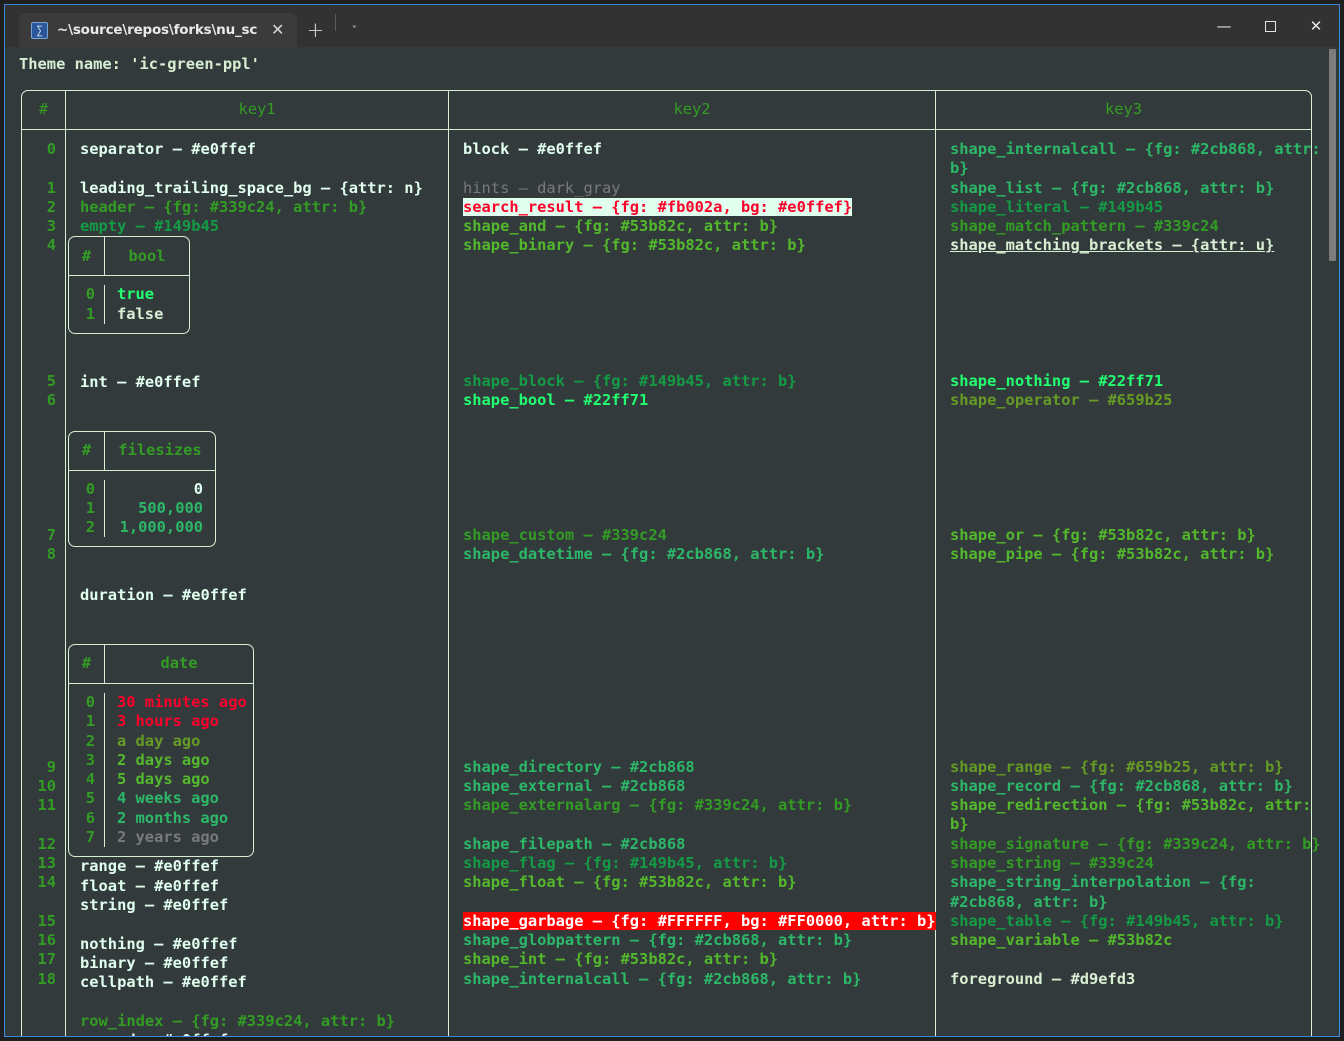 This screenshot has width=1344, height=1041. Describe the element at coordinates (1117, 920) in the screenshot. I see `table-line: shape_table – {fg: #149b45, attr: b}` at that location.